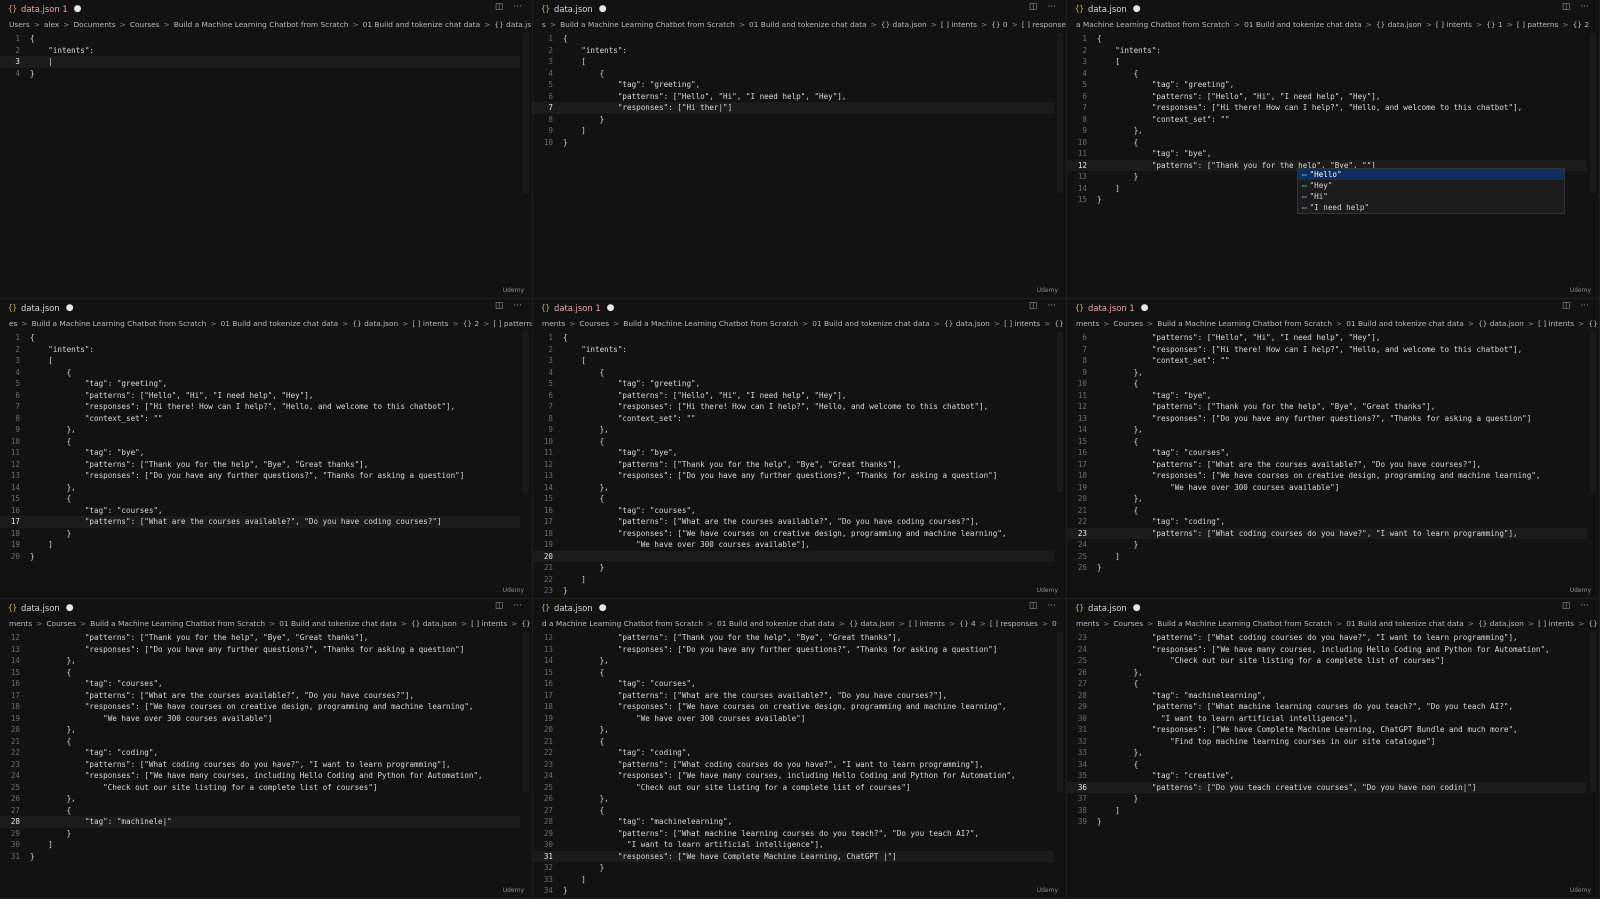 The width and height of the screenshot is (1600, 899). What do you see at coordinates (1087, 623) in the screenshot?
I see `breadcrumb-item: ments` at bounding box center [1087, 623].